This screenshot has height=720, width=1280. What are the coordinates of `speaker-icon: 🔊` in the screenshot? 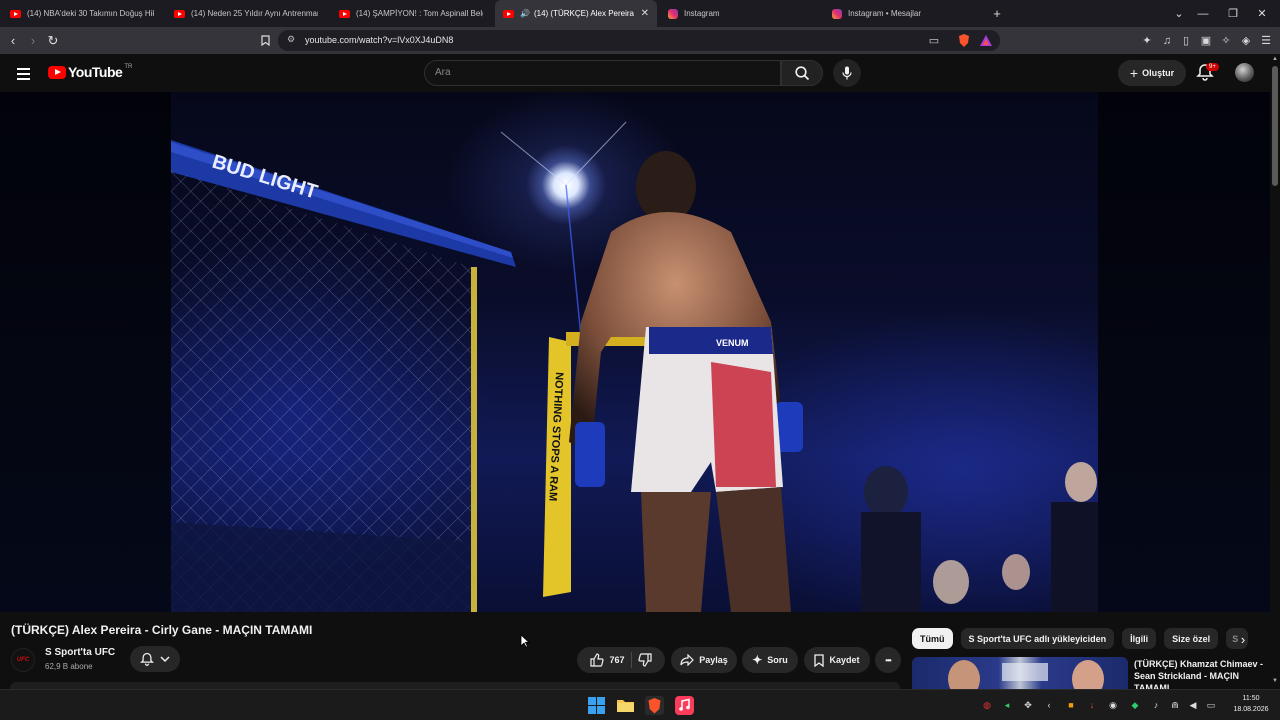 It's located at (525, 13).